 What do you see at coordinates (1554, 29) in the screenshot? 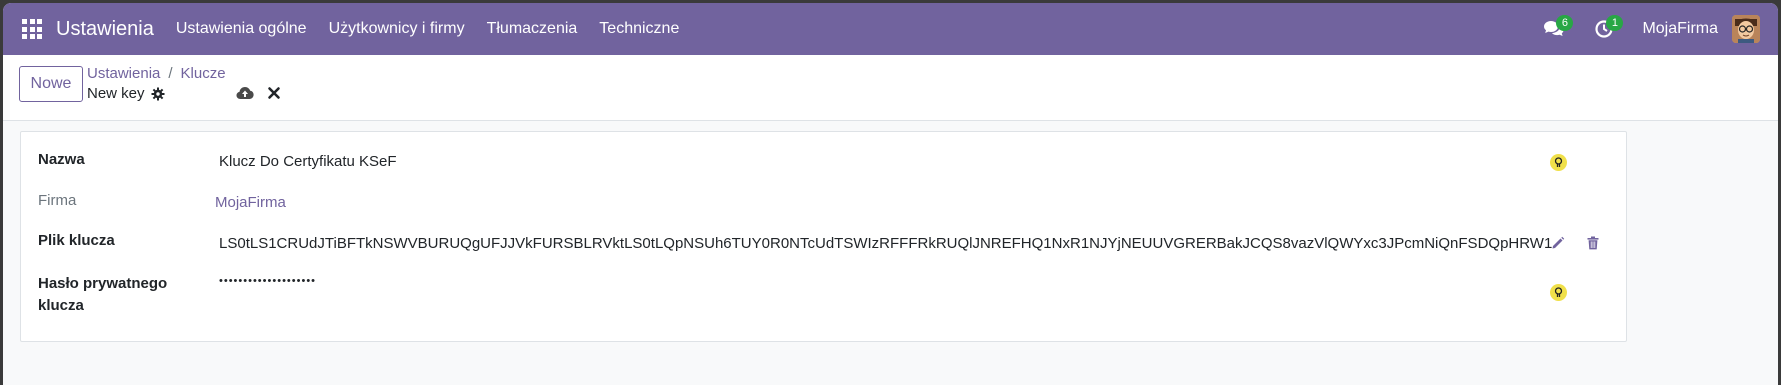
I see `messages-button: 6` at bounding box center [1554, 29].